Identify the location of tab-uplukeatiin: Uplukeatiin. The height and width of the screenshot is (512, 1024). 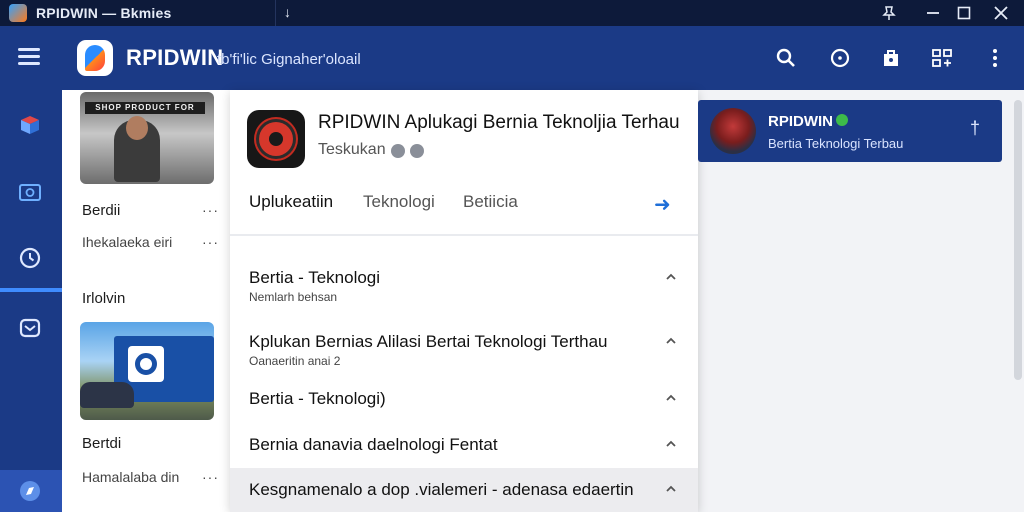
(291, 202).